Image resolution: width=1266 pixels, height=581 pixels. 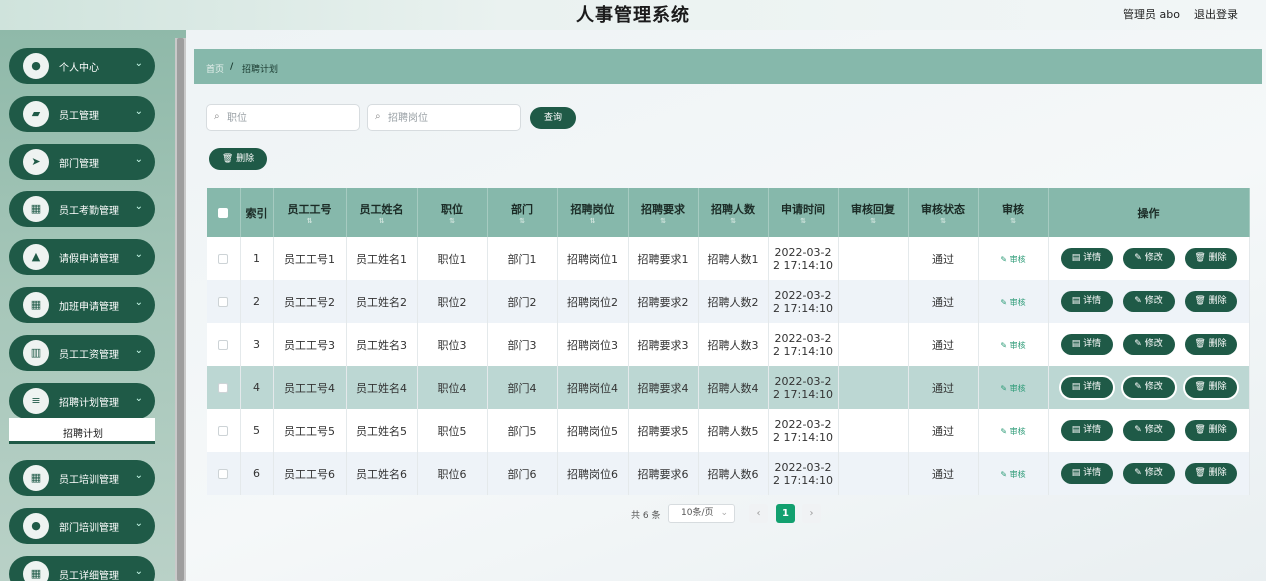 I want to click on sidebar-item-5: ▲ 请假申请管理 ⌄, so click(x=82, y=257).